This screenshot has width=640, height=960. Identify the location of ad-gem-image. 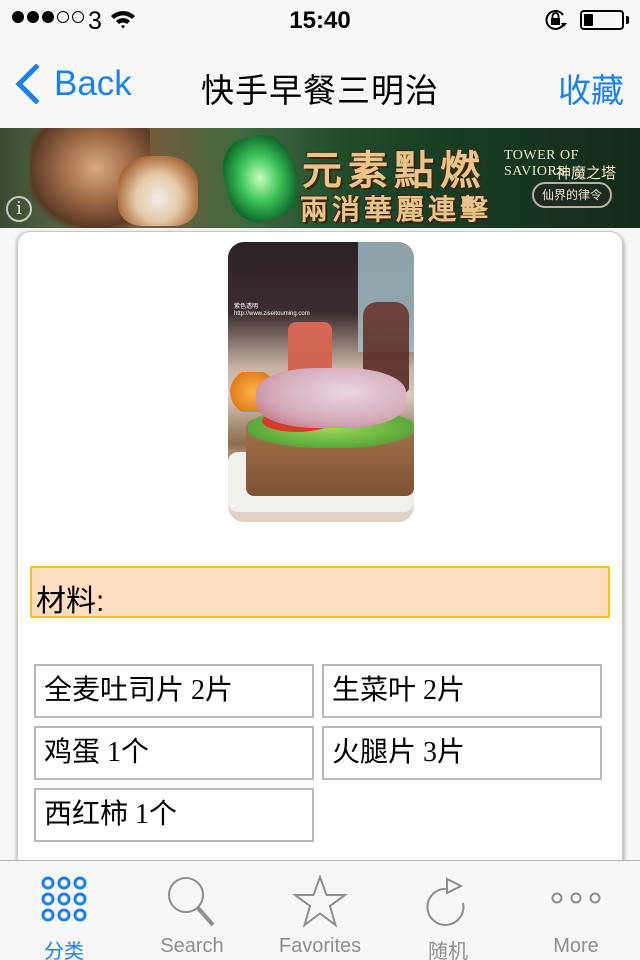
(260, 178).